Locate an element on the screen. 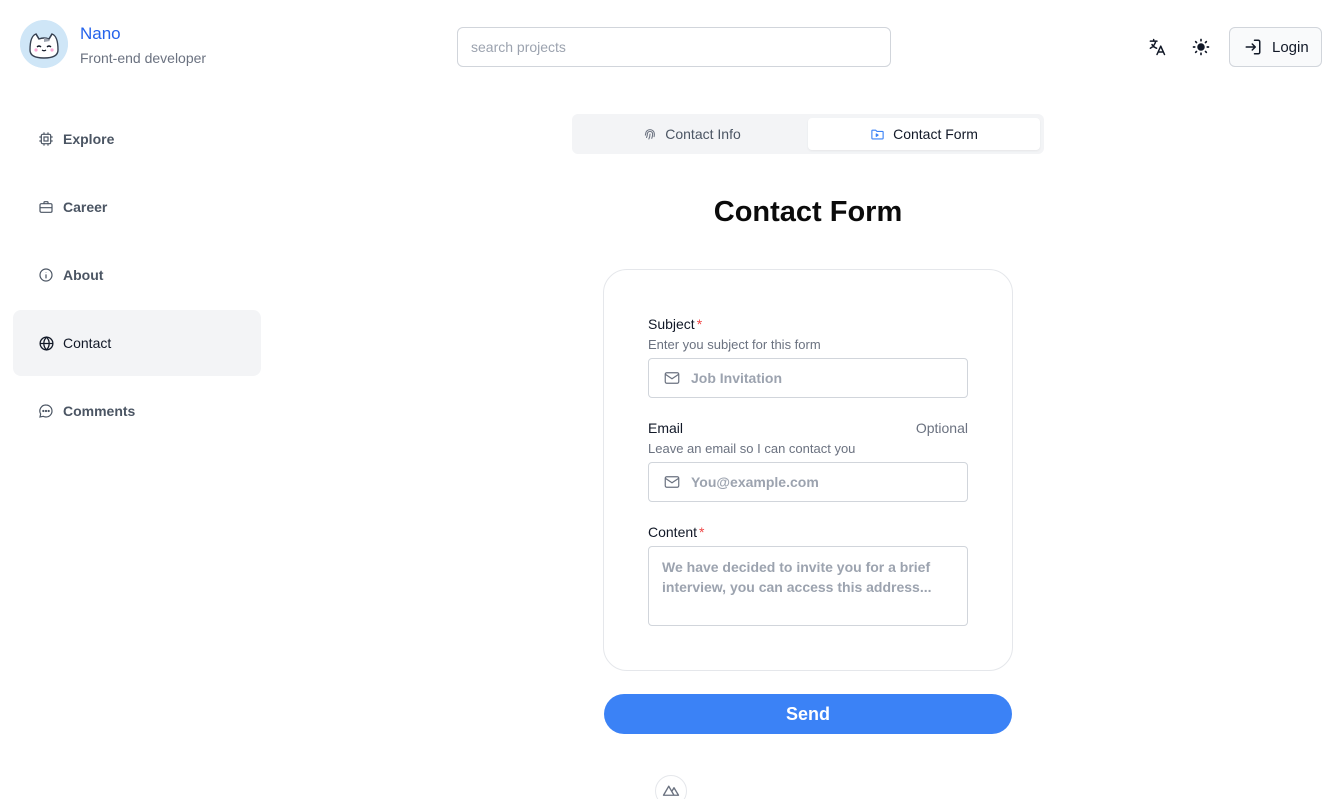 Image resolution: width=1342 pixels, height=799 pixels. translate-icon is located at coordinates (1157, 47).